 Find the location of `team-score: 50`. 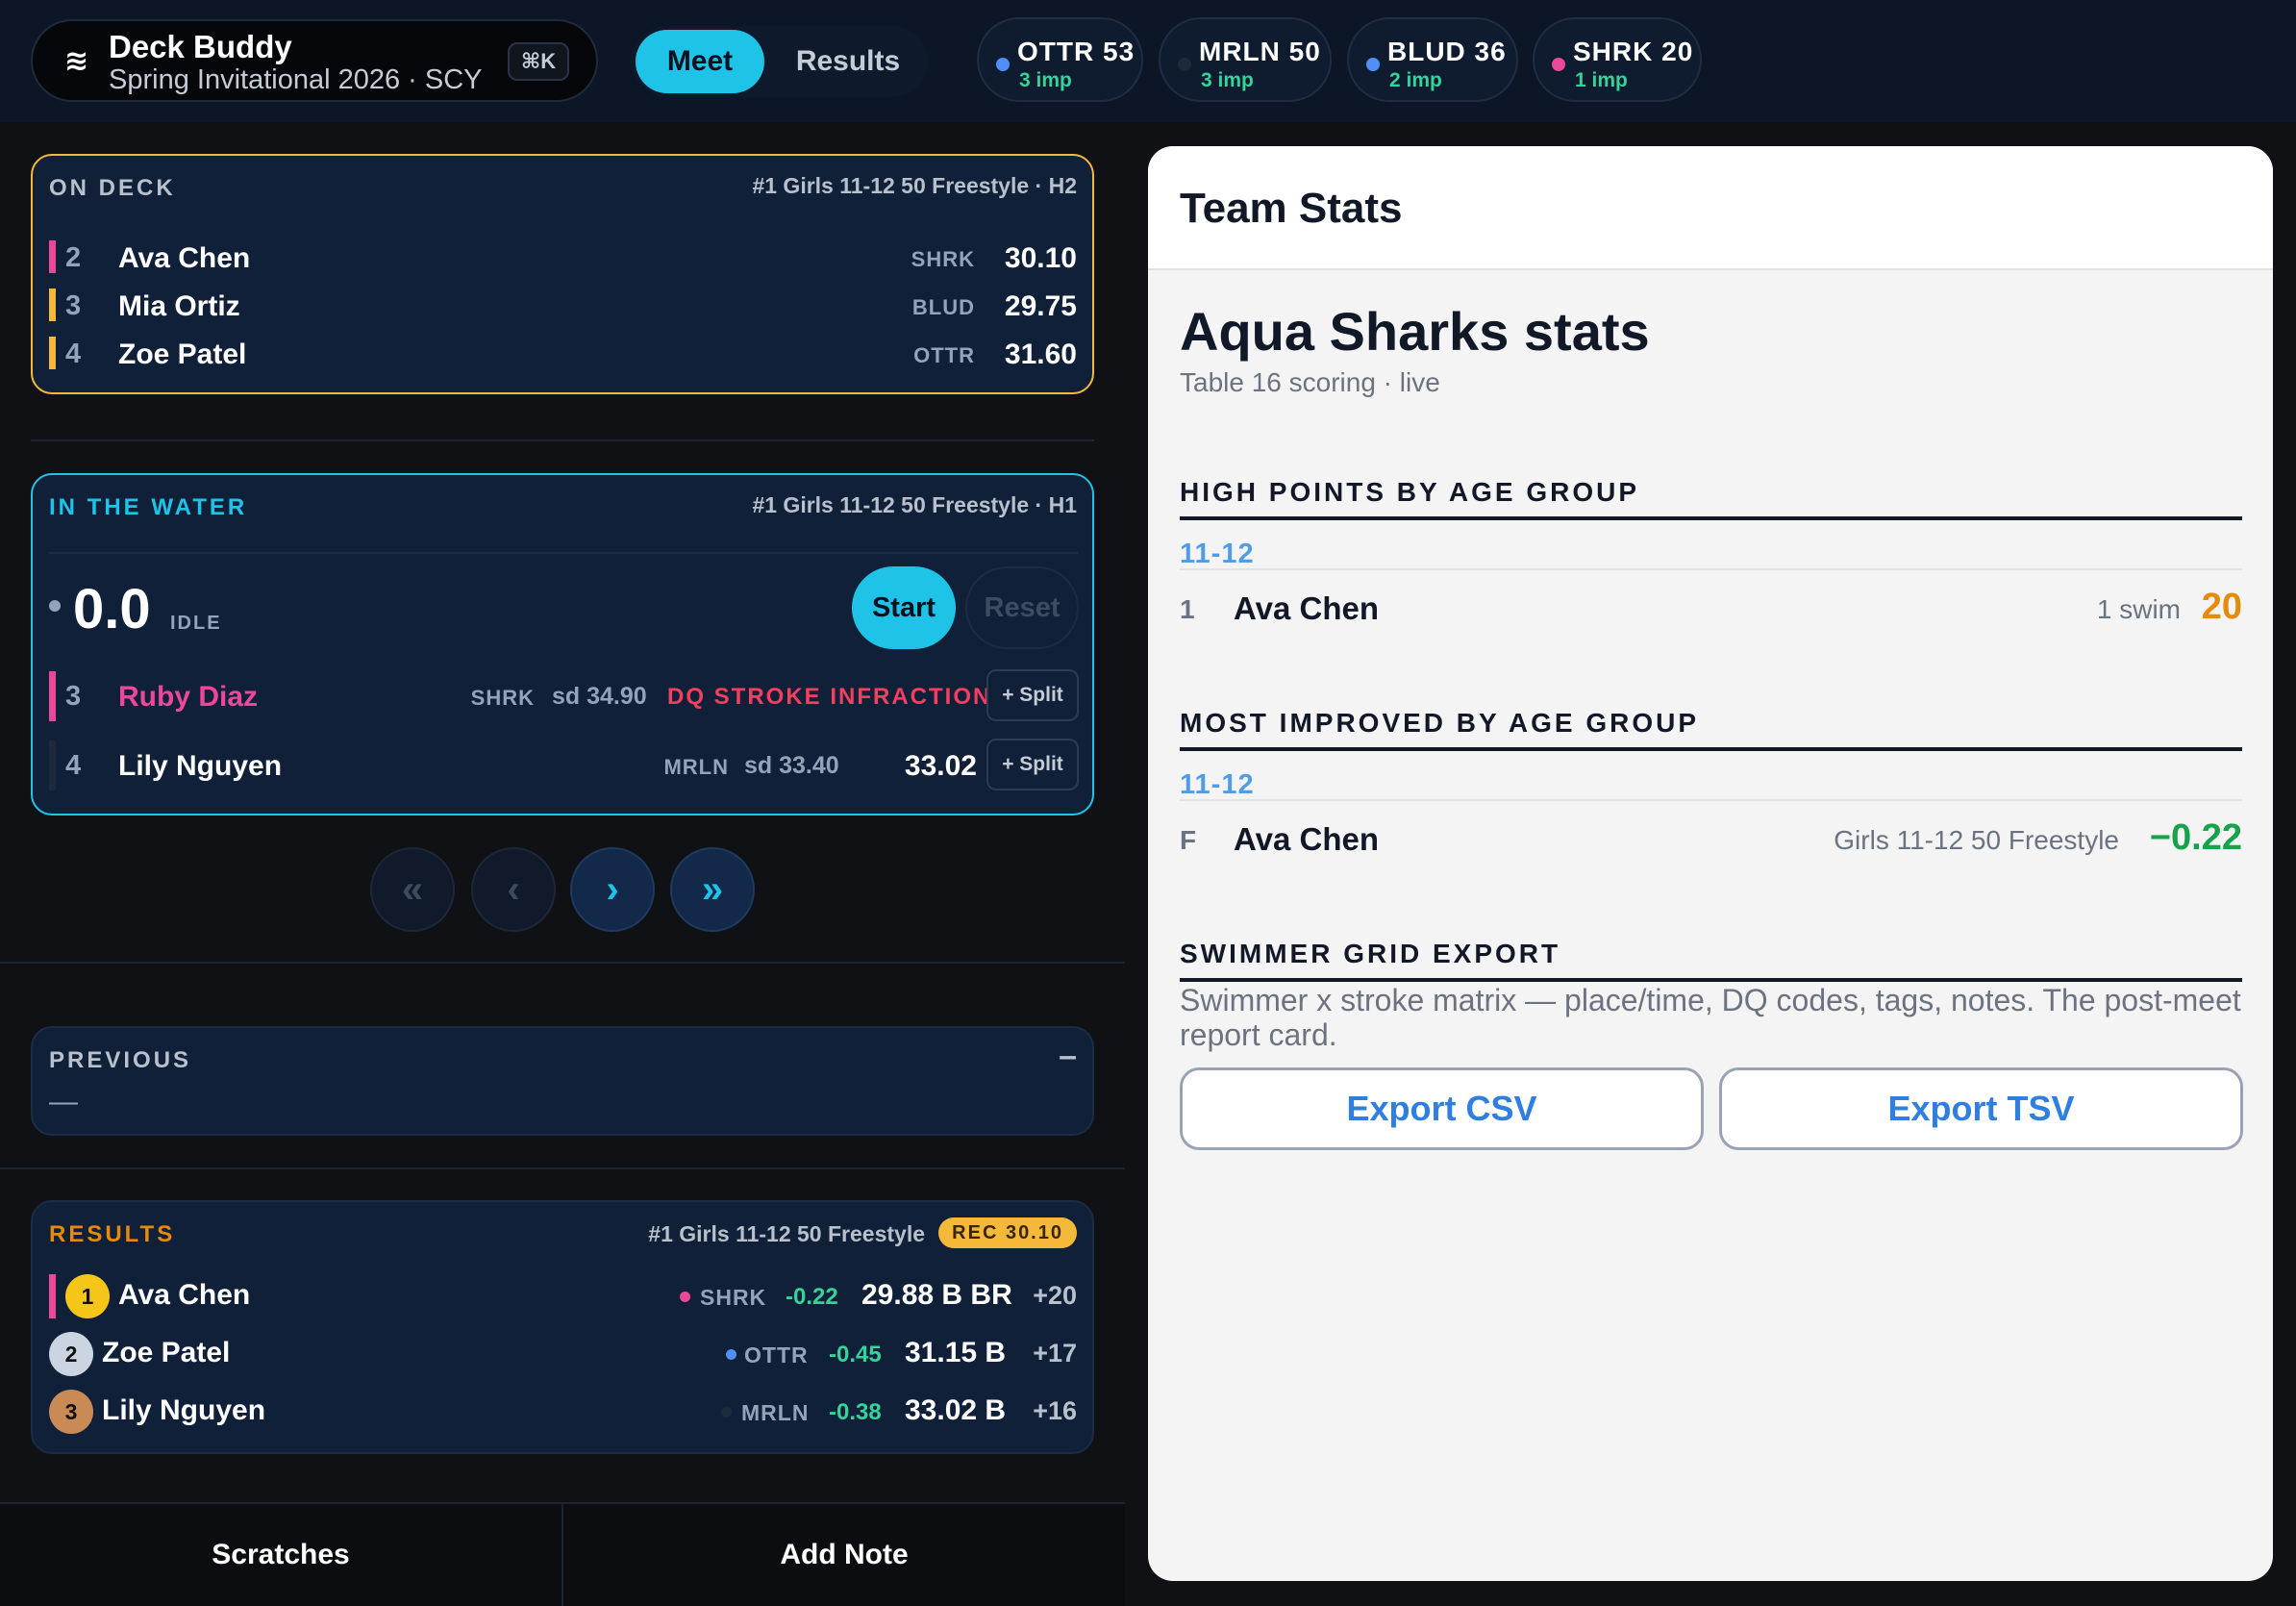

team-score: 50 is located at coordinates (1304, 51).